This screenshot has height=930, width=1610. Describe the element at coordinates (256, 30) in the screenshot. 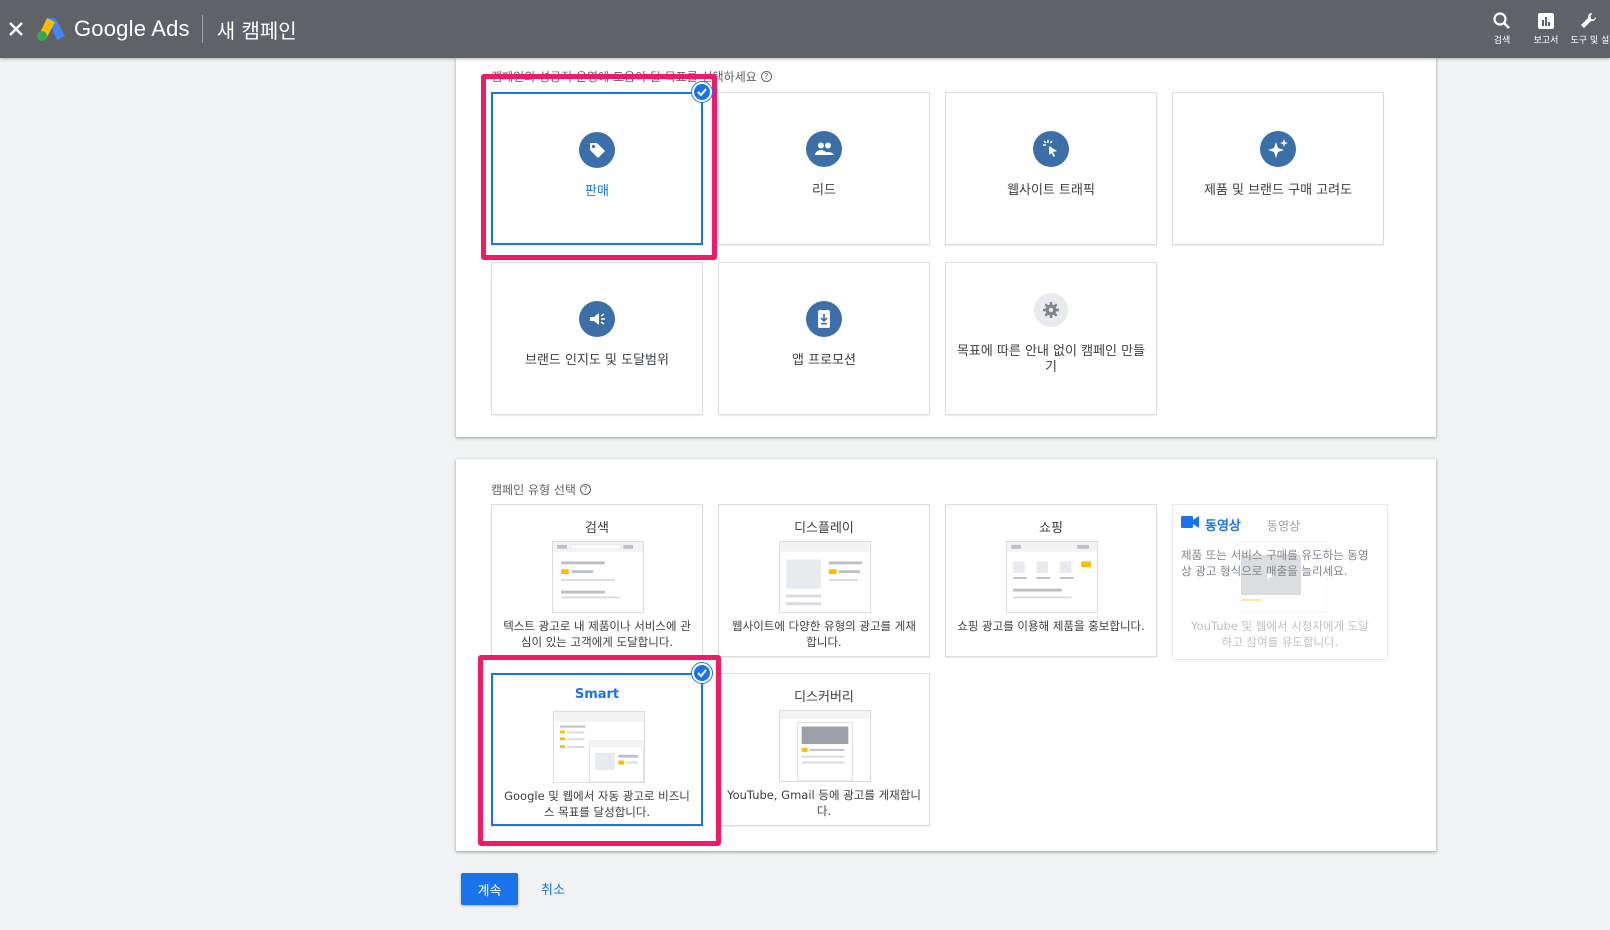

I see `page-title: 새 캠페인` at that location.